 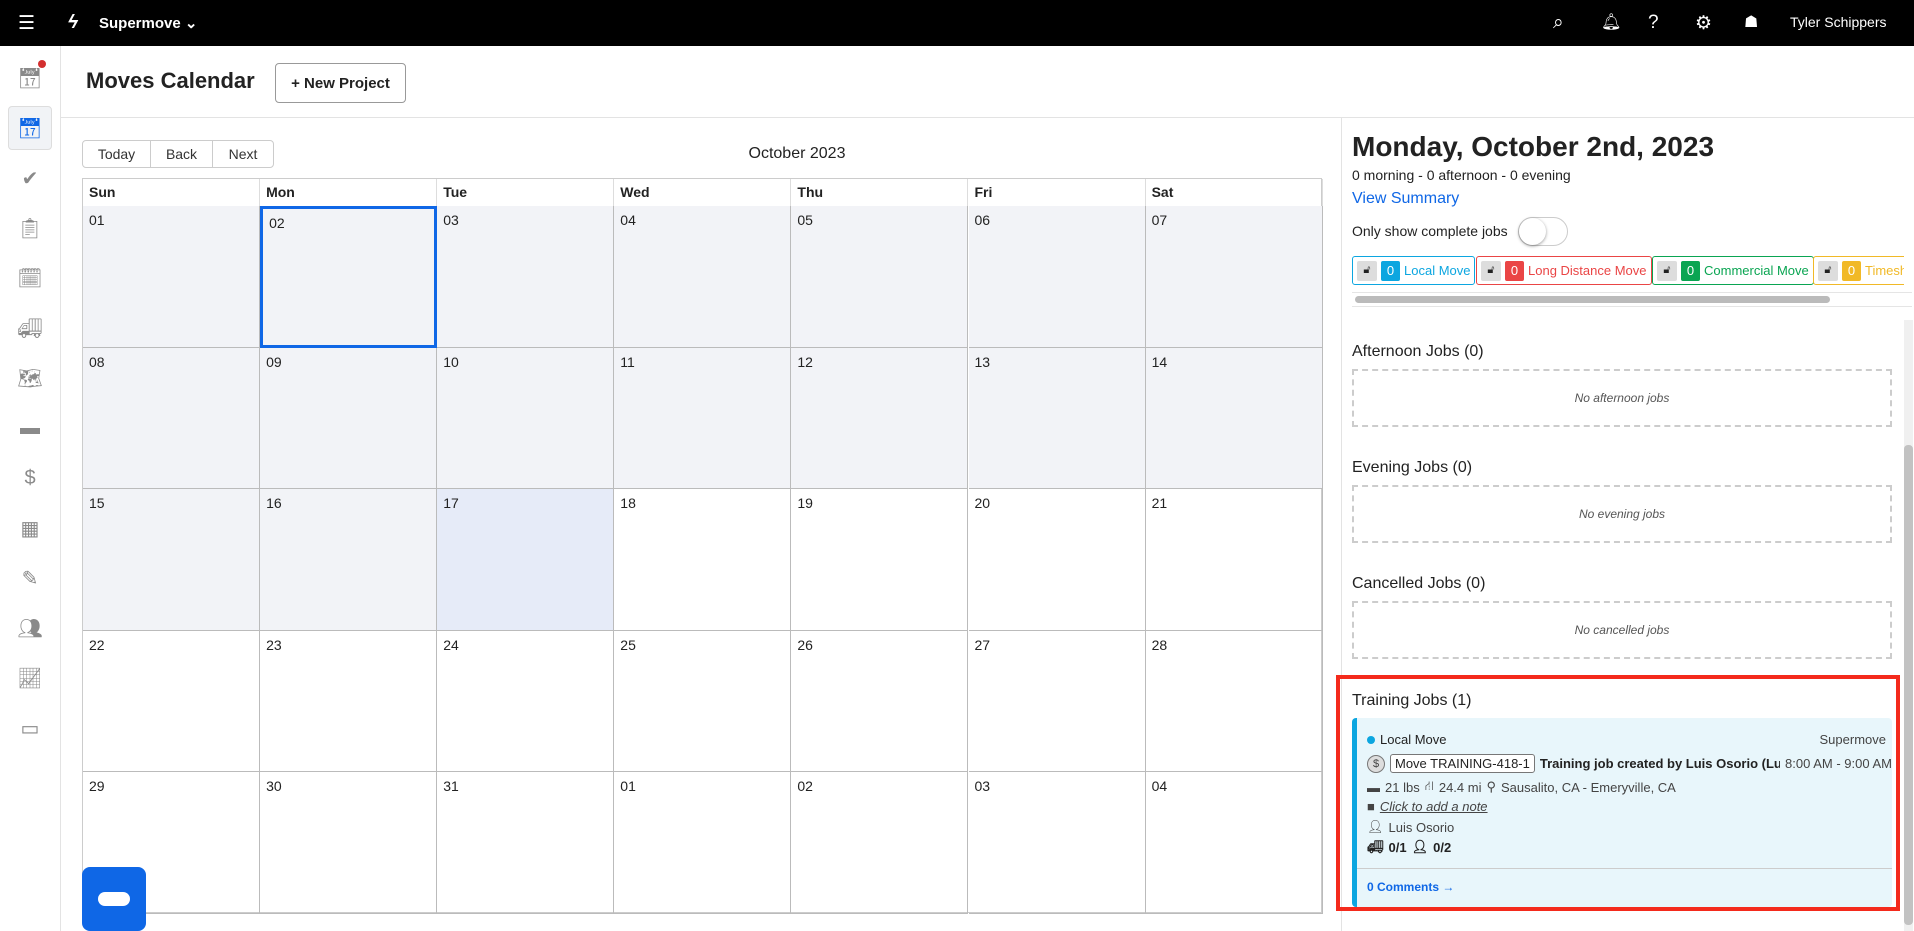 I want to click on calendar-day-cell: 14, so click(x=1234, y=418).